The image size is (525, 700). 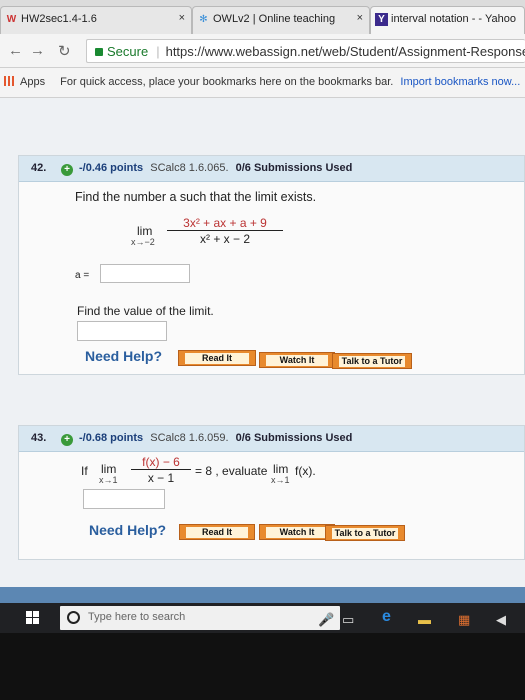 What do you see at coordinates (137, 617) in the screenshot?
I see `search-placeholder: Type here to search` at bounding box center [137, 617].